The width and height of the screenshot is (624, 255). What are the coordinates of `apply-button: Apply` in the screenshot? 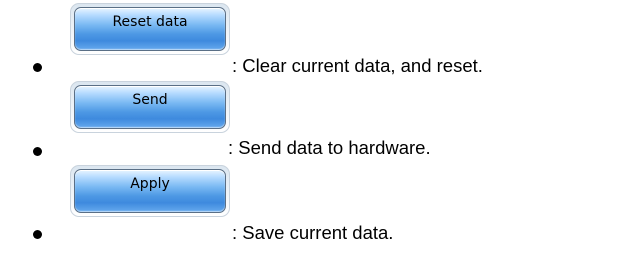 It's located at (150, 191).